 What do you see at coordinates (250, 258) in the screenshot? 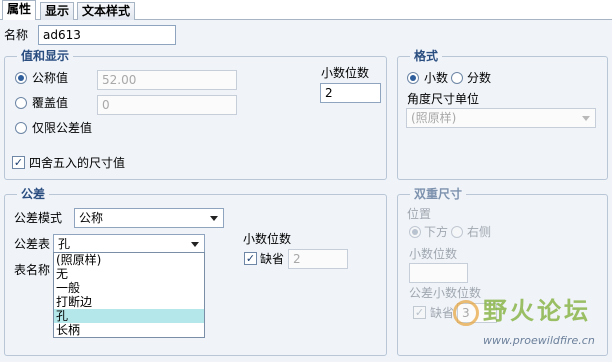
I see `default-checkbox: ✓` at bounding box center [250, 258].